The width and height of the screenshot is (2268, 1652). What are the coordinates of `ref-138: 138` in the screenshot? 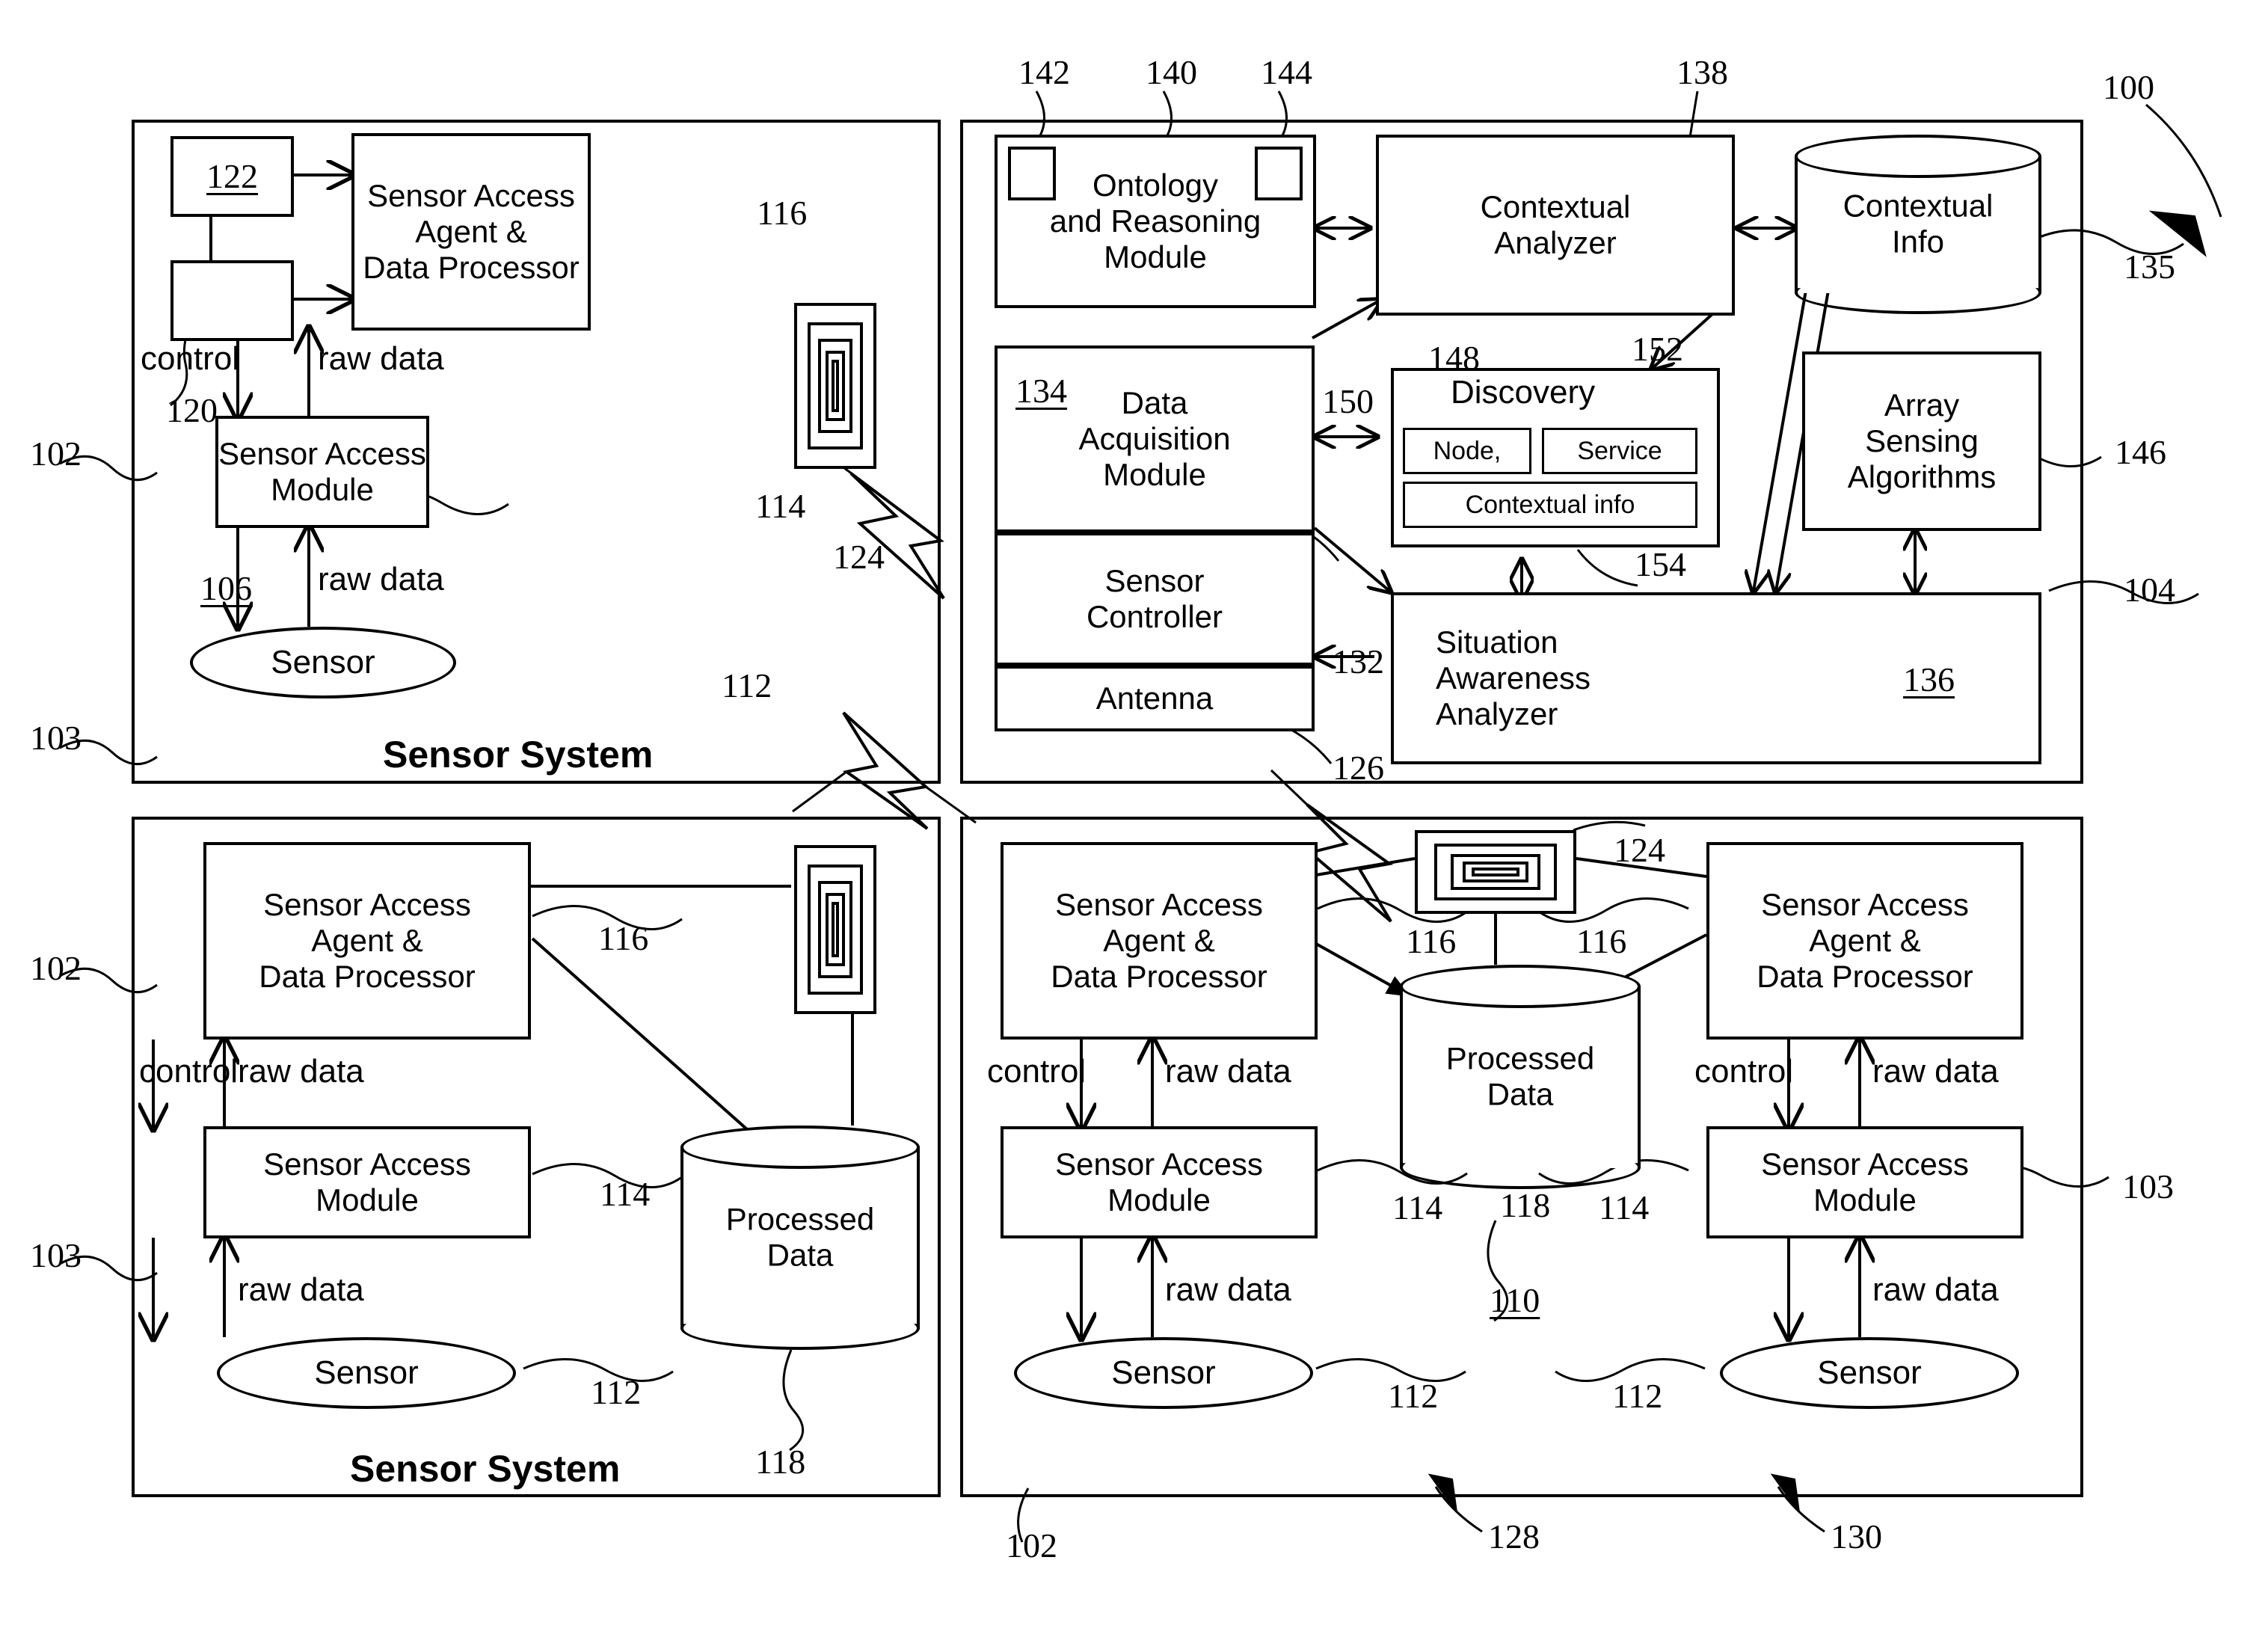 It's located at (1702, 72).